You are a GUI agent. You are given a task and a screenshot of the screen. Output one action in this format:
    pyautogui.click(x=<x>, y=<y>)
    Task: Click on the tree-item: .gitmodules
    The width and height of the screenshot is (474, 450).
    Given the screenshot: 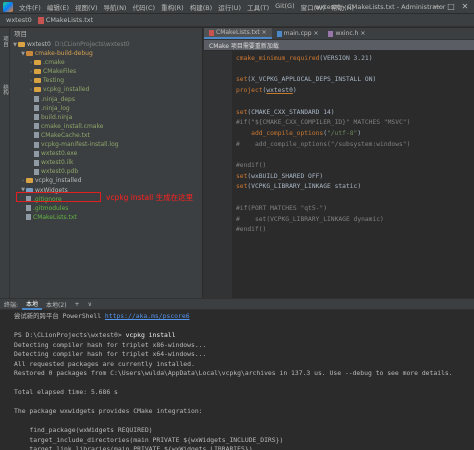 What is the action you would take?
    pyautogui.click(x=44, y=208)
    